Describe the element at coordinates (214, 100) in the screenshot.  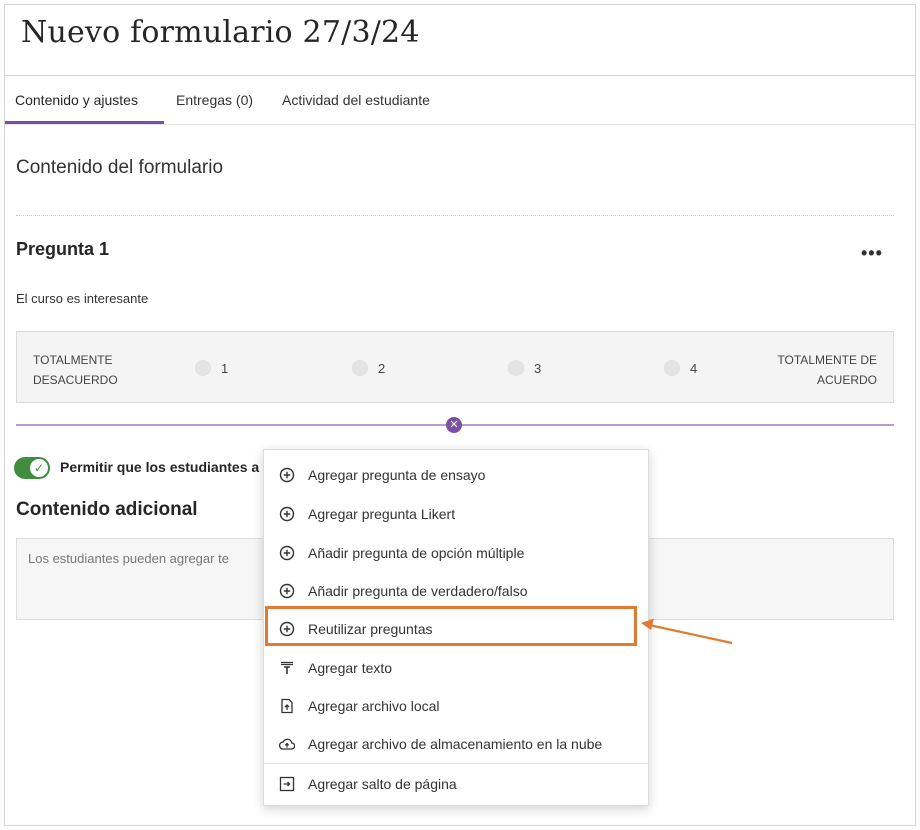
I see `tab-submissions: Entregas (0)` at that location.